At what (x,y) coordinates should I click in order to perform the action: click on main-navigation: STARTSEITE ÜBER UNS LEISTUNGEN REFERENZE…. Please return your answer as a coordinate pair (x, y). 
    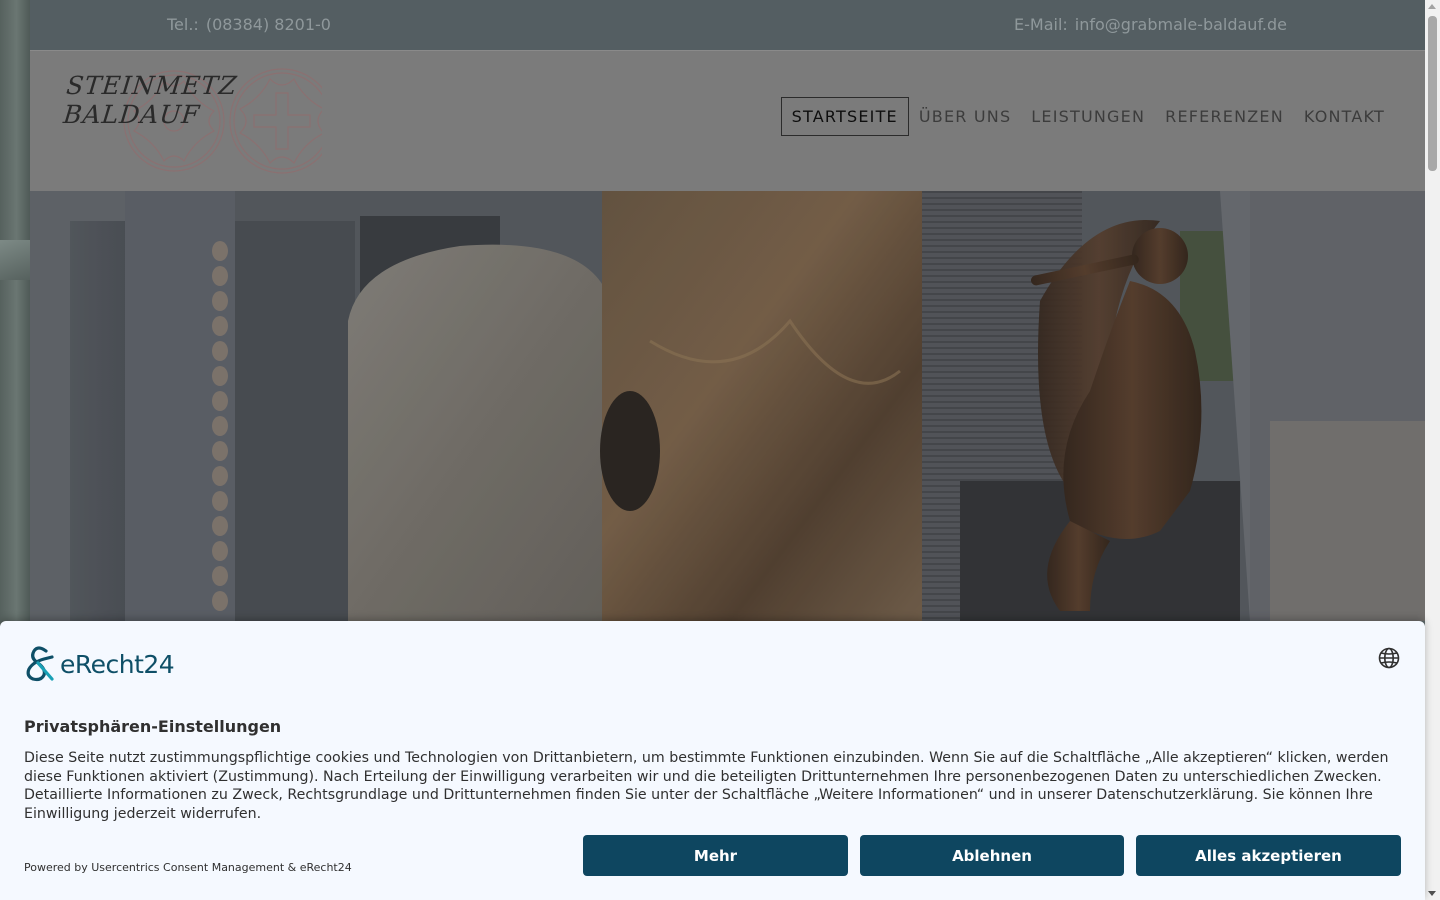
    Looking at the image, I should click on (1087, 116).